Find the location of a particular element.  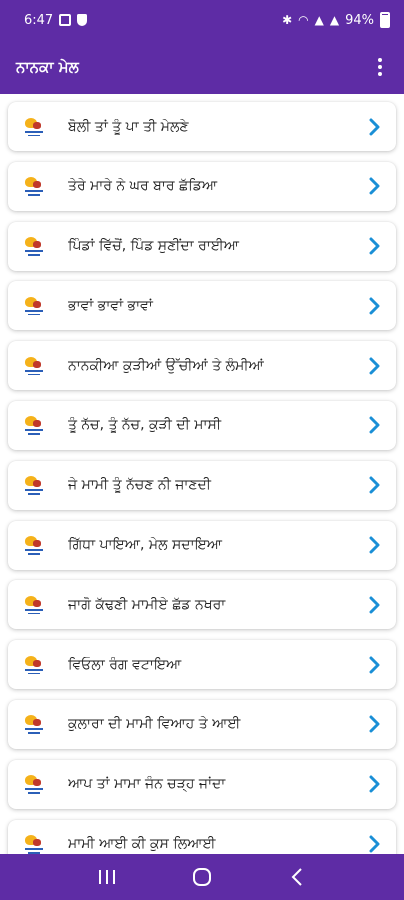

list-item: ਗਿੱਧਾ ਪਾਇਆ, ਮੇਲ ਸਦਾਇਆ is located at coordinates (202, 545).